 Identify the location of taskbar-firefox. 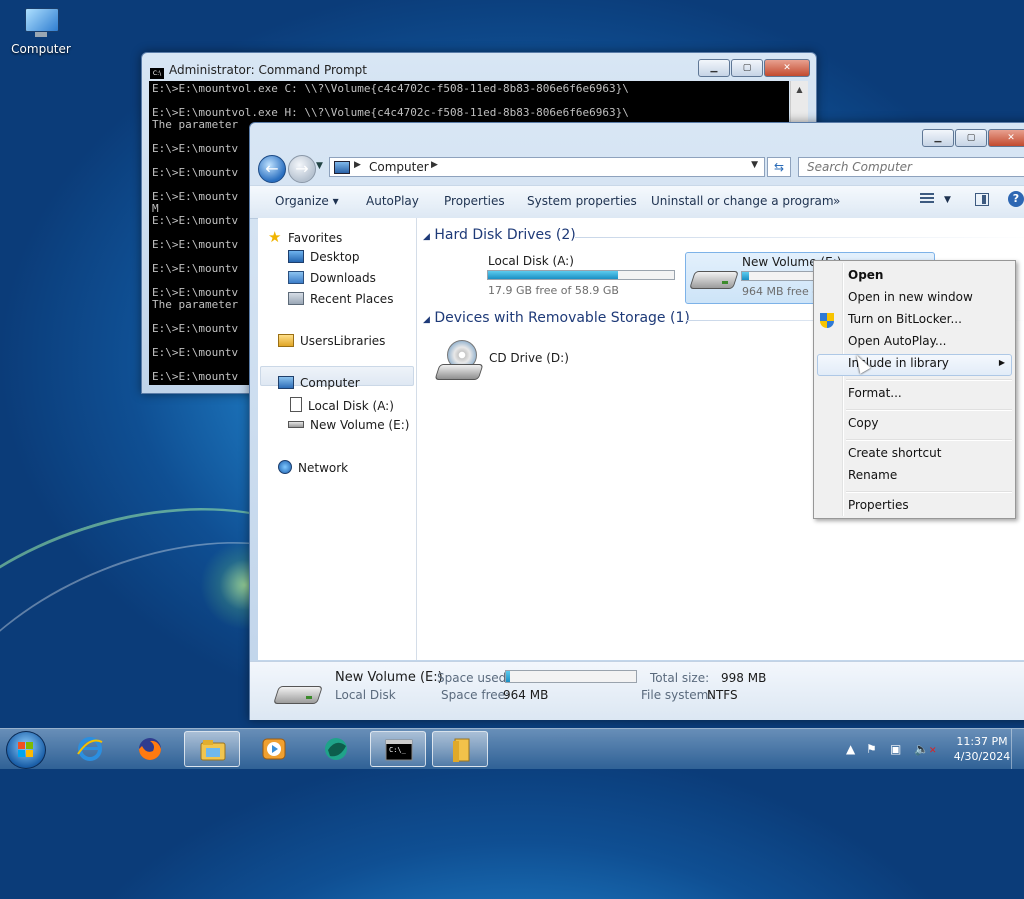
(150, 749).